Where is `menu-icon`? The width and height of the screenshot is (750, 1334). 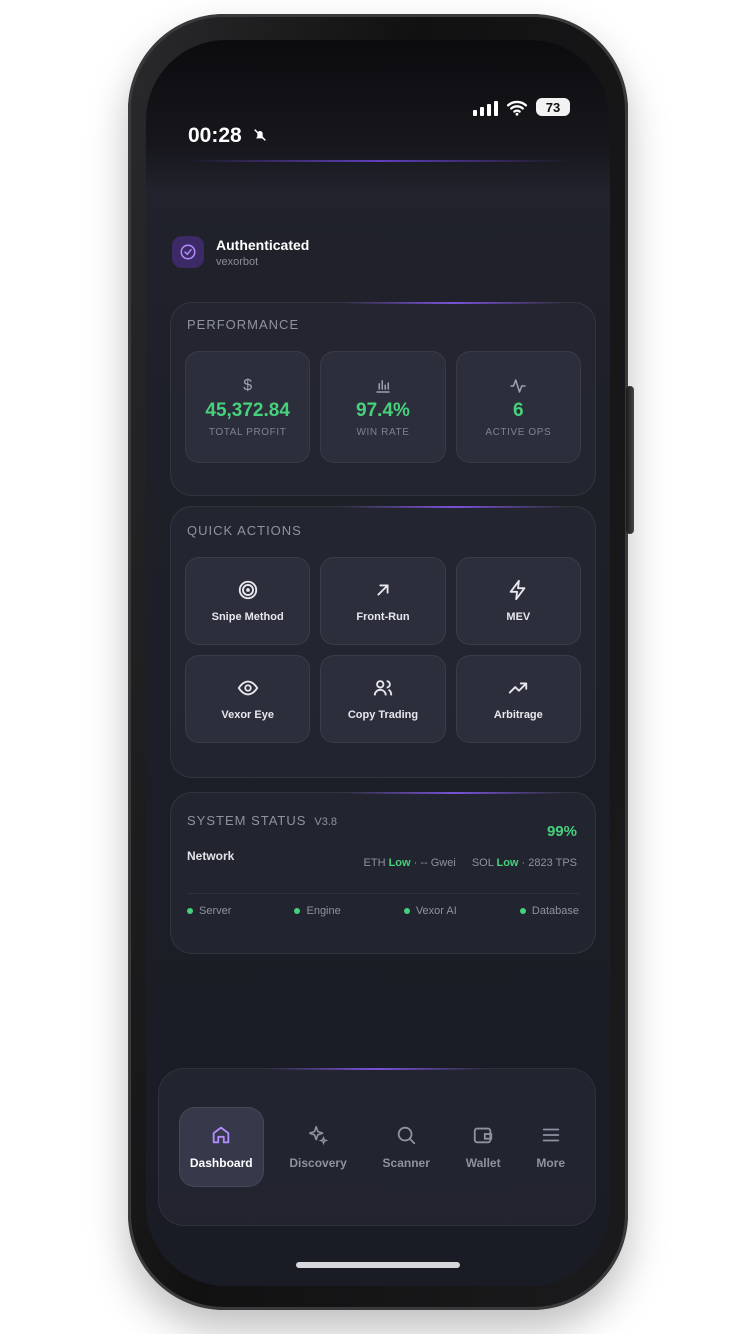
menu-icon is located at coordinates (550, 1135).